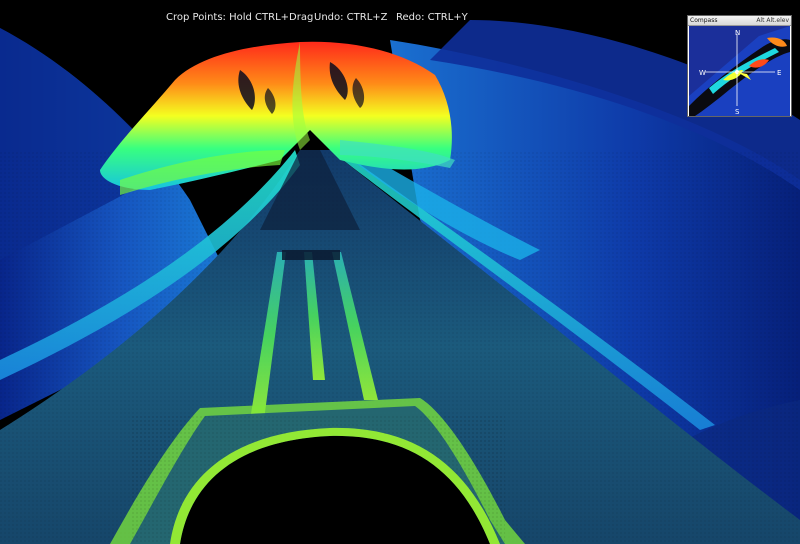 This screenshot has width=800, height=544. What do you see at coordinates (351, 17) in the screenshot?
I see `undo-hint: Undo: CTRL+Z` at bounding box center [351, 17].